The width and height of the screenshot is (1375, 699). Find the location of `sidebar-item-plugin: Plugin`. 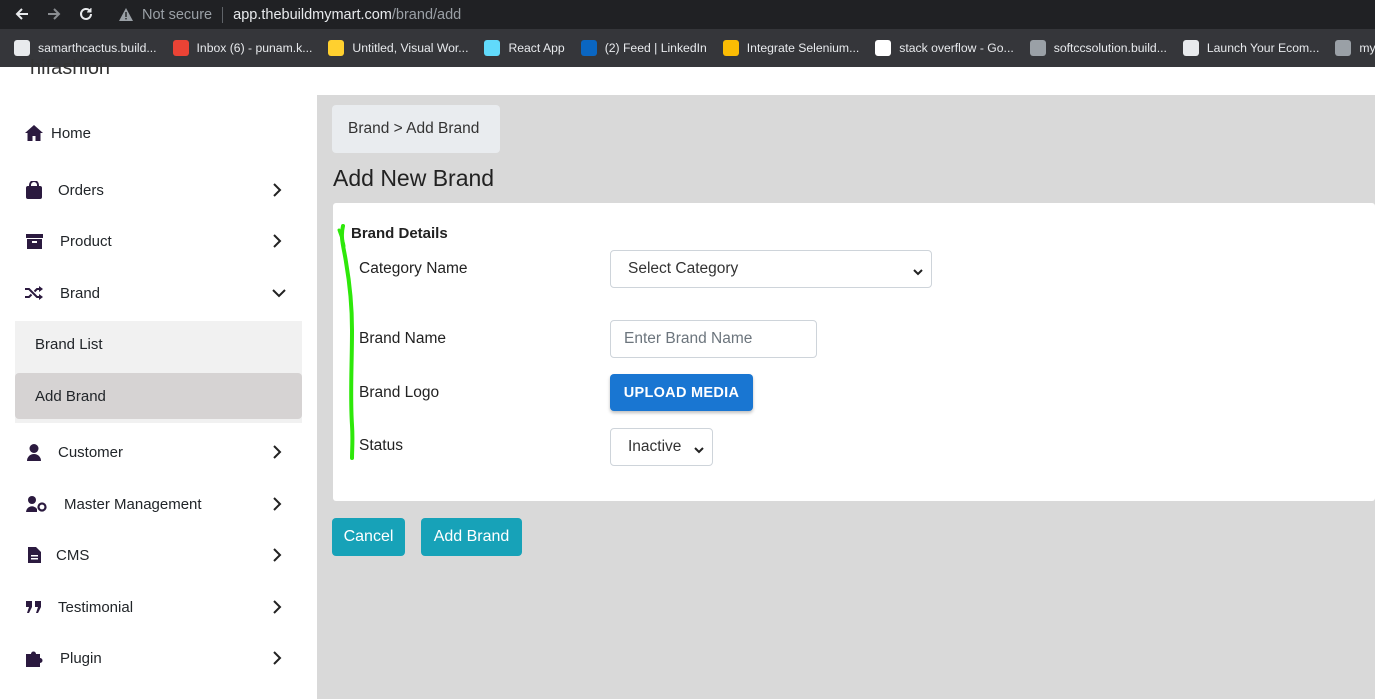

sidebar-item-plugin: Plugin is located at coordinates (158, 658).